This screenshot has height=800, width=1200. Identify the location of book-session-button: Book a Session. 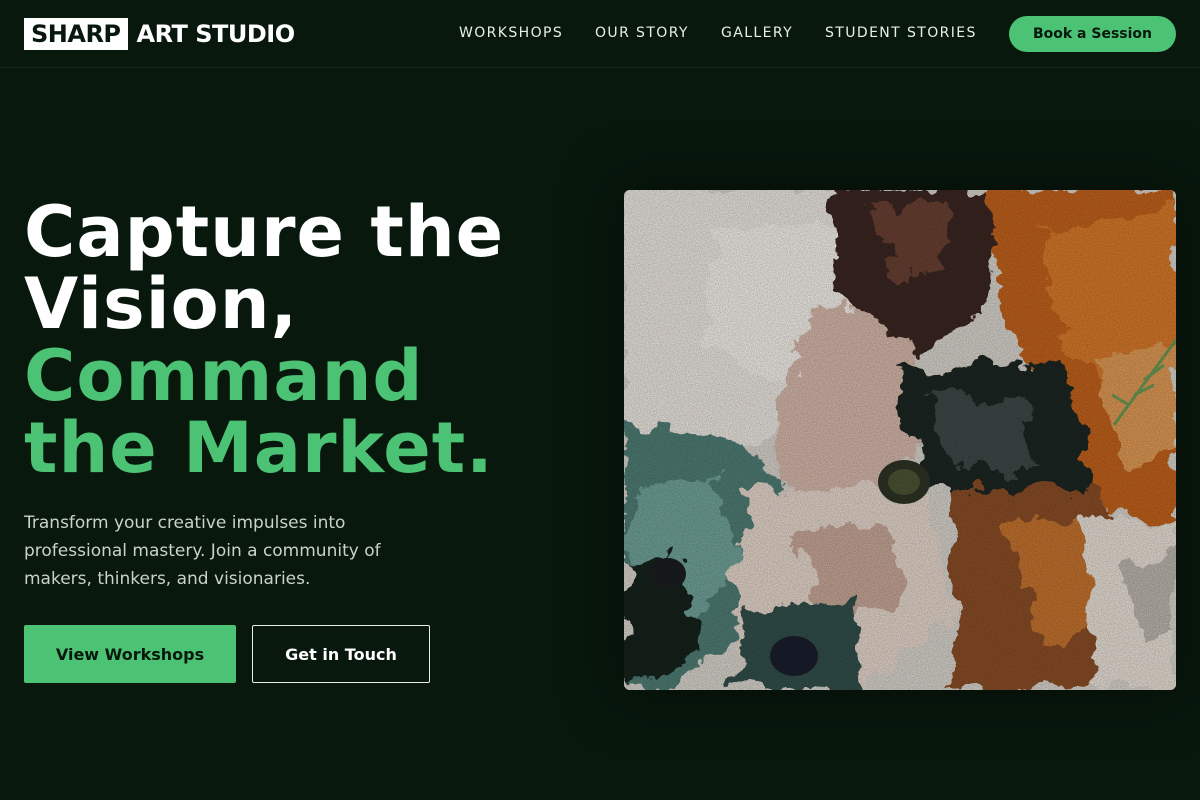
(1092, 34).